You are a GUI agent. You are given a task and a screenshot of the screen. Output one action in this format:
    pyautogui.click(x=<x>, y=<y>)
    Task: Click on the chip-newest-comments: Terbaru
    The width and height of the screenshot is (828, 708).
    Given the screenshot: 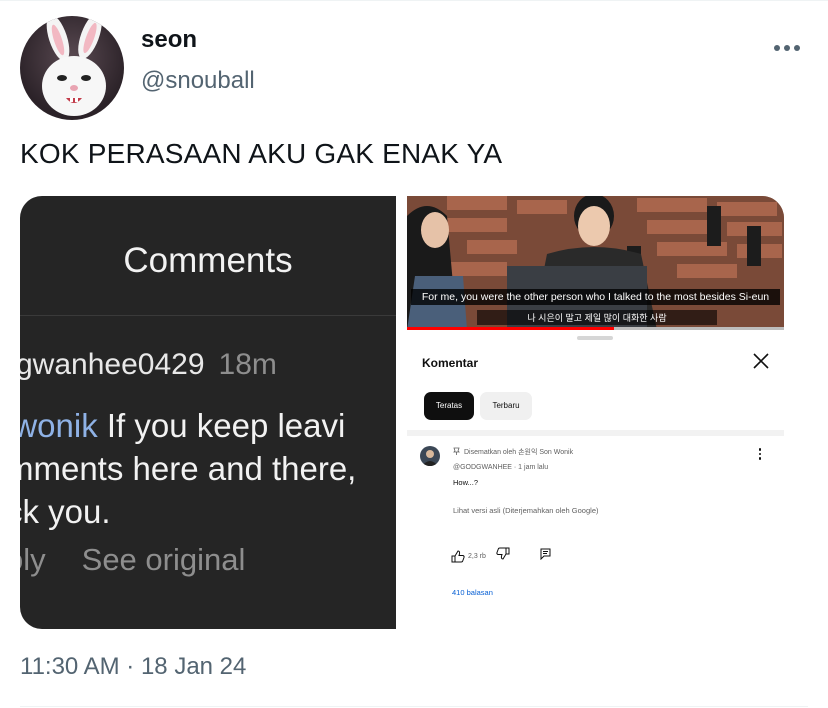 What is the action you would take?
    pyautogui.click(x=506, y=406)
    